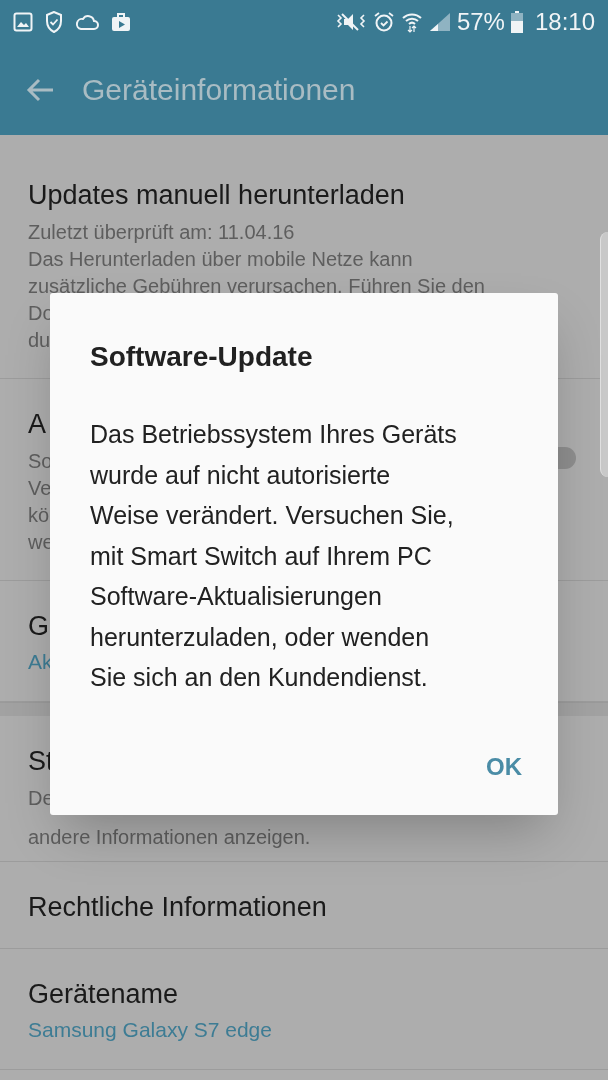 The image size is (608, 1080). What do you see at coordinates (40, 488) in the screenshot?
I see `setting-summary: Ve` at bounding box center [40, 488].